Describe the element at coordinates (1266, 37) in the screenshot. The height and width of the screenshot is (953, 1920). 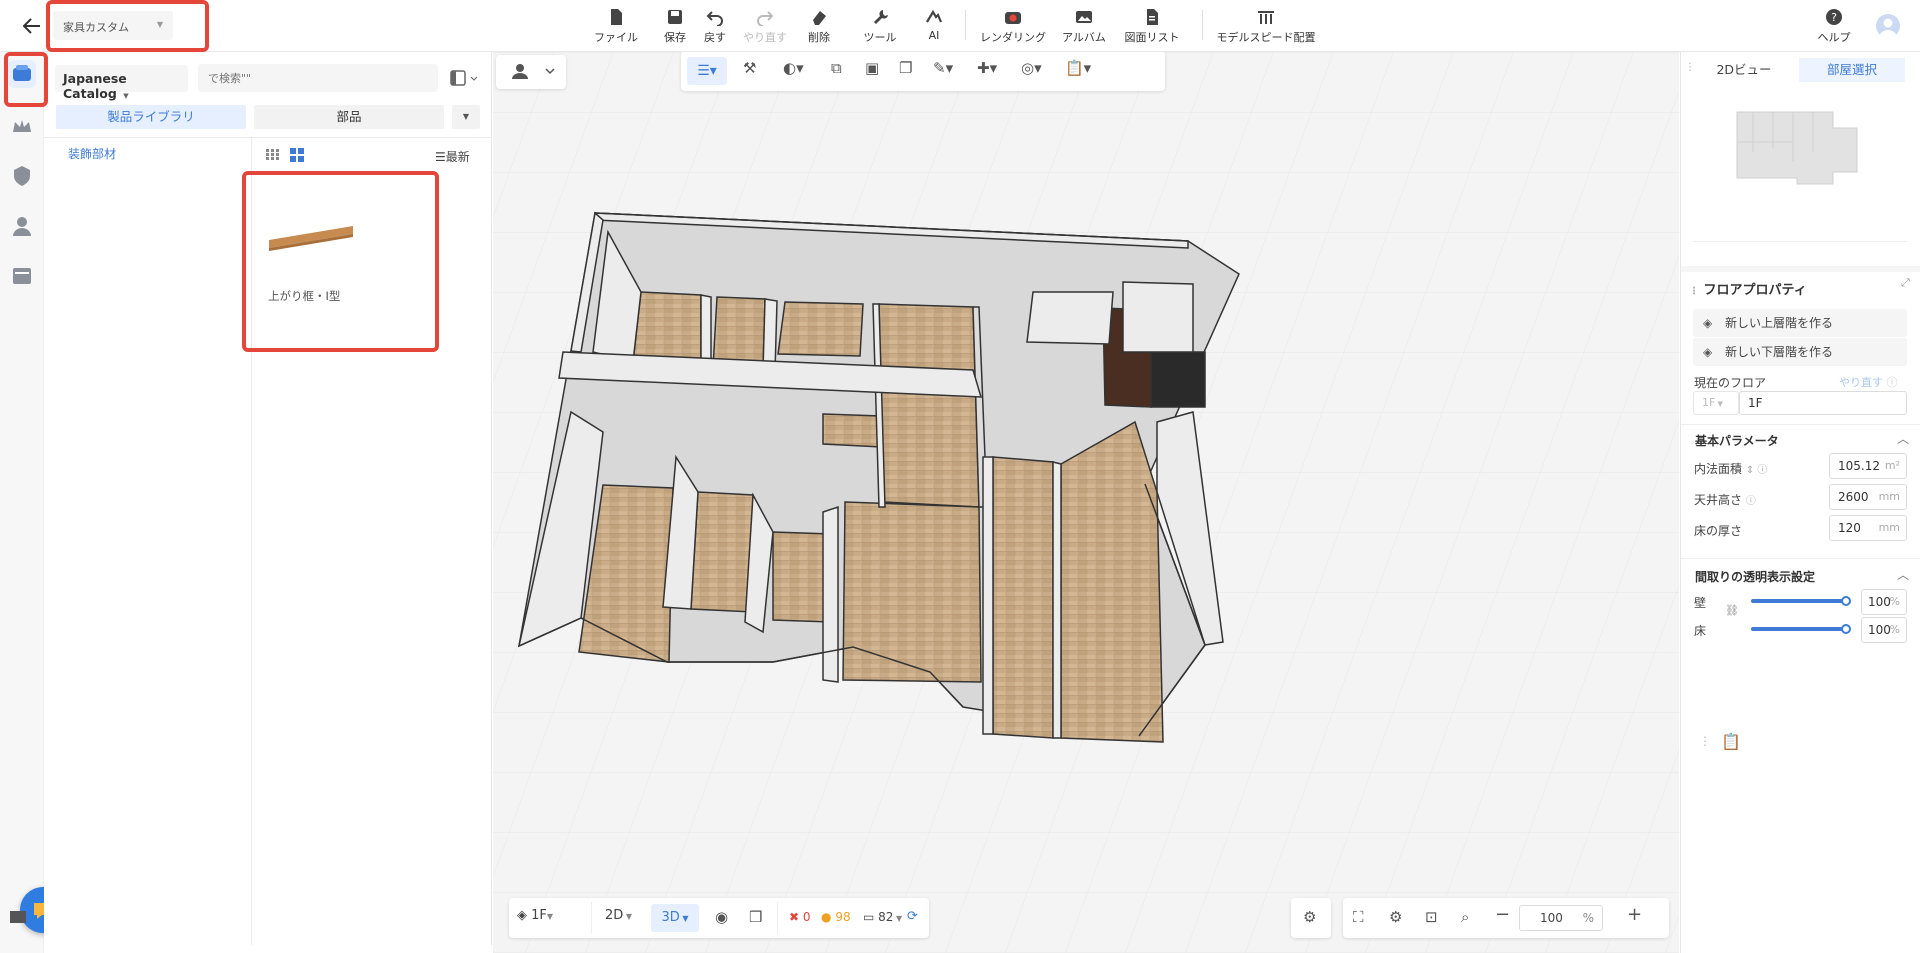
I see `model-speed-label: モデルスピード配置` at that location.